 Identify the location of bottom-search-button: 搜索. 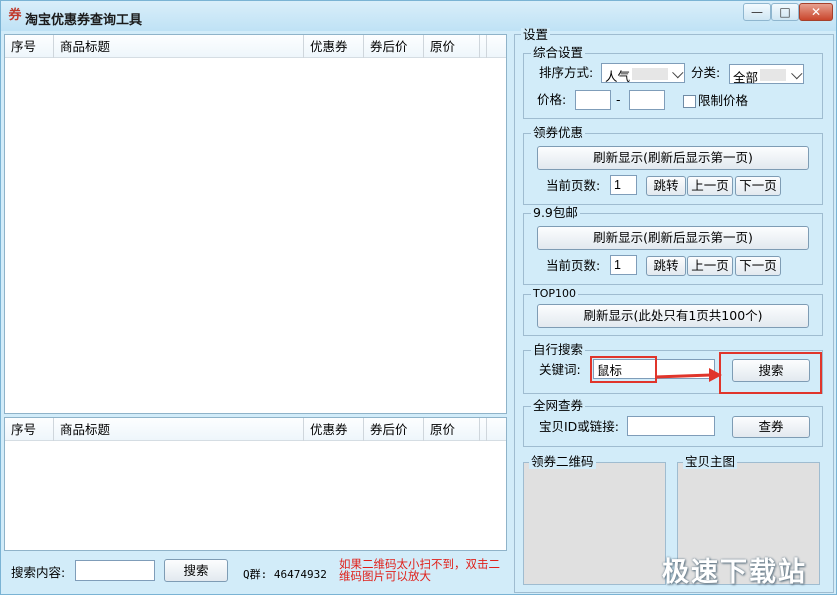
(196, 570).